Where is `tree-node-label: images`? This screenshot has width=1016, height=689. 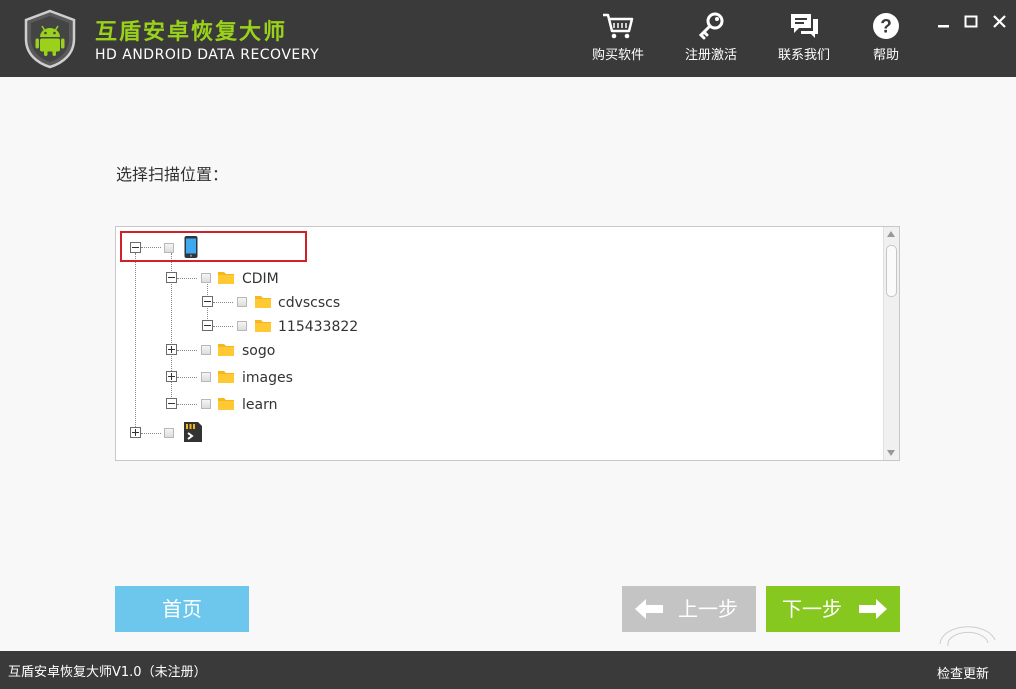 tree-node-label: images is located at coordinates (267, 378).